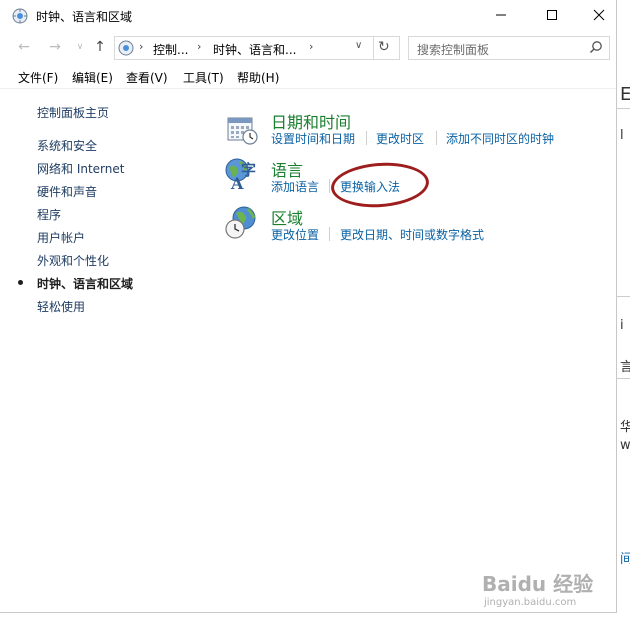 The height and width of the screenshot is (624, 630). I want to click on active-indicator, so click(20, 282).